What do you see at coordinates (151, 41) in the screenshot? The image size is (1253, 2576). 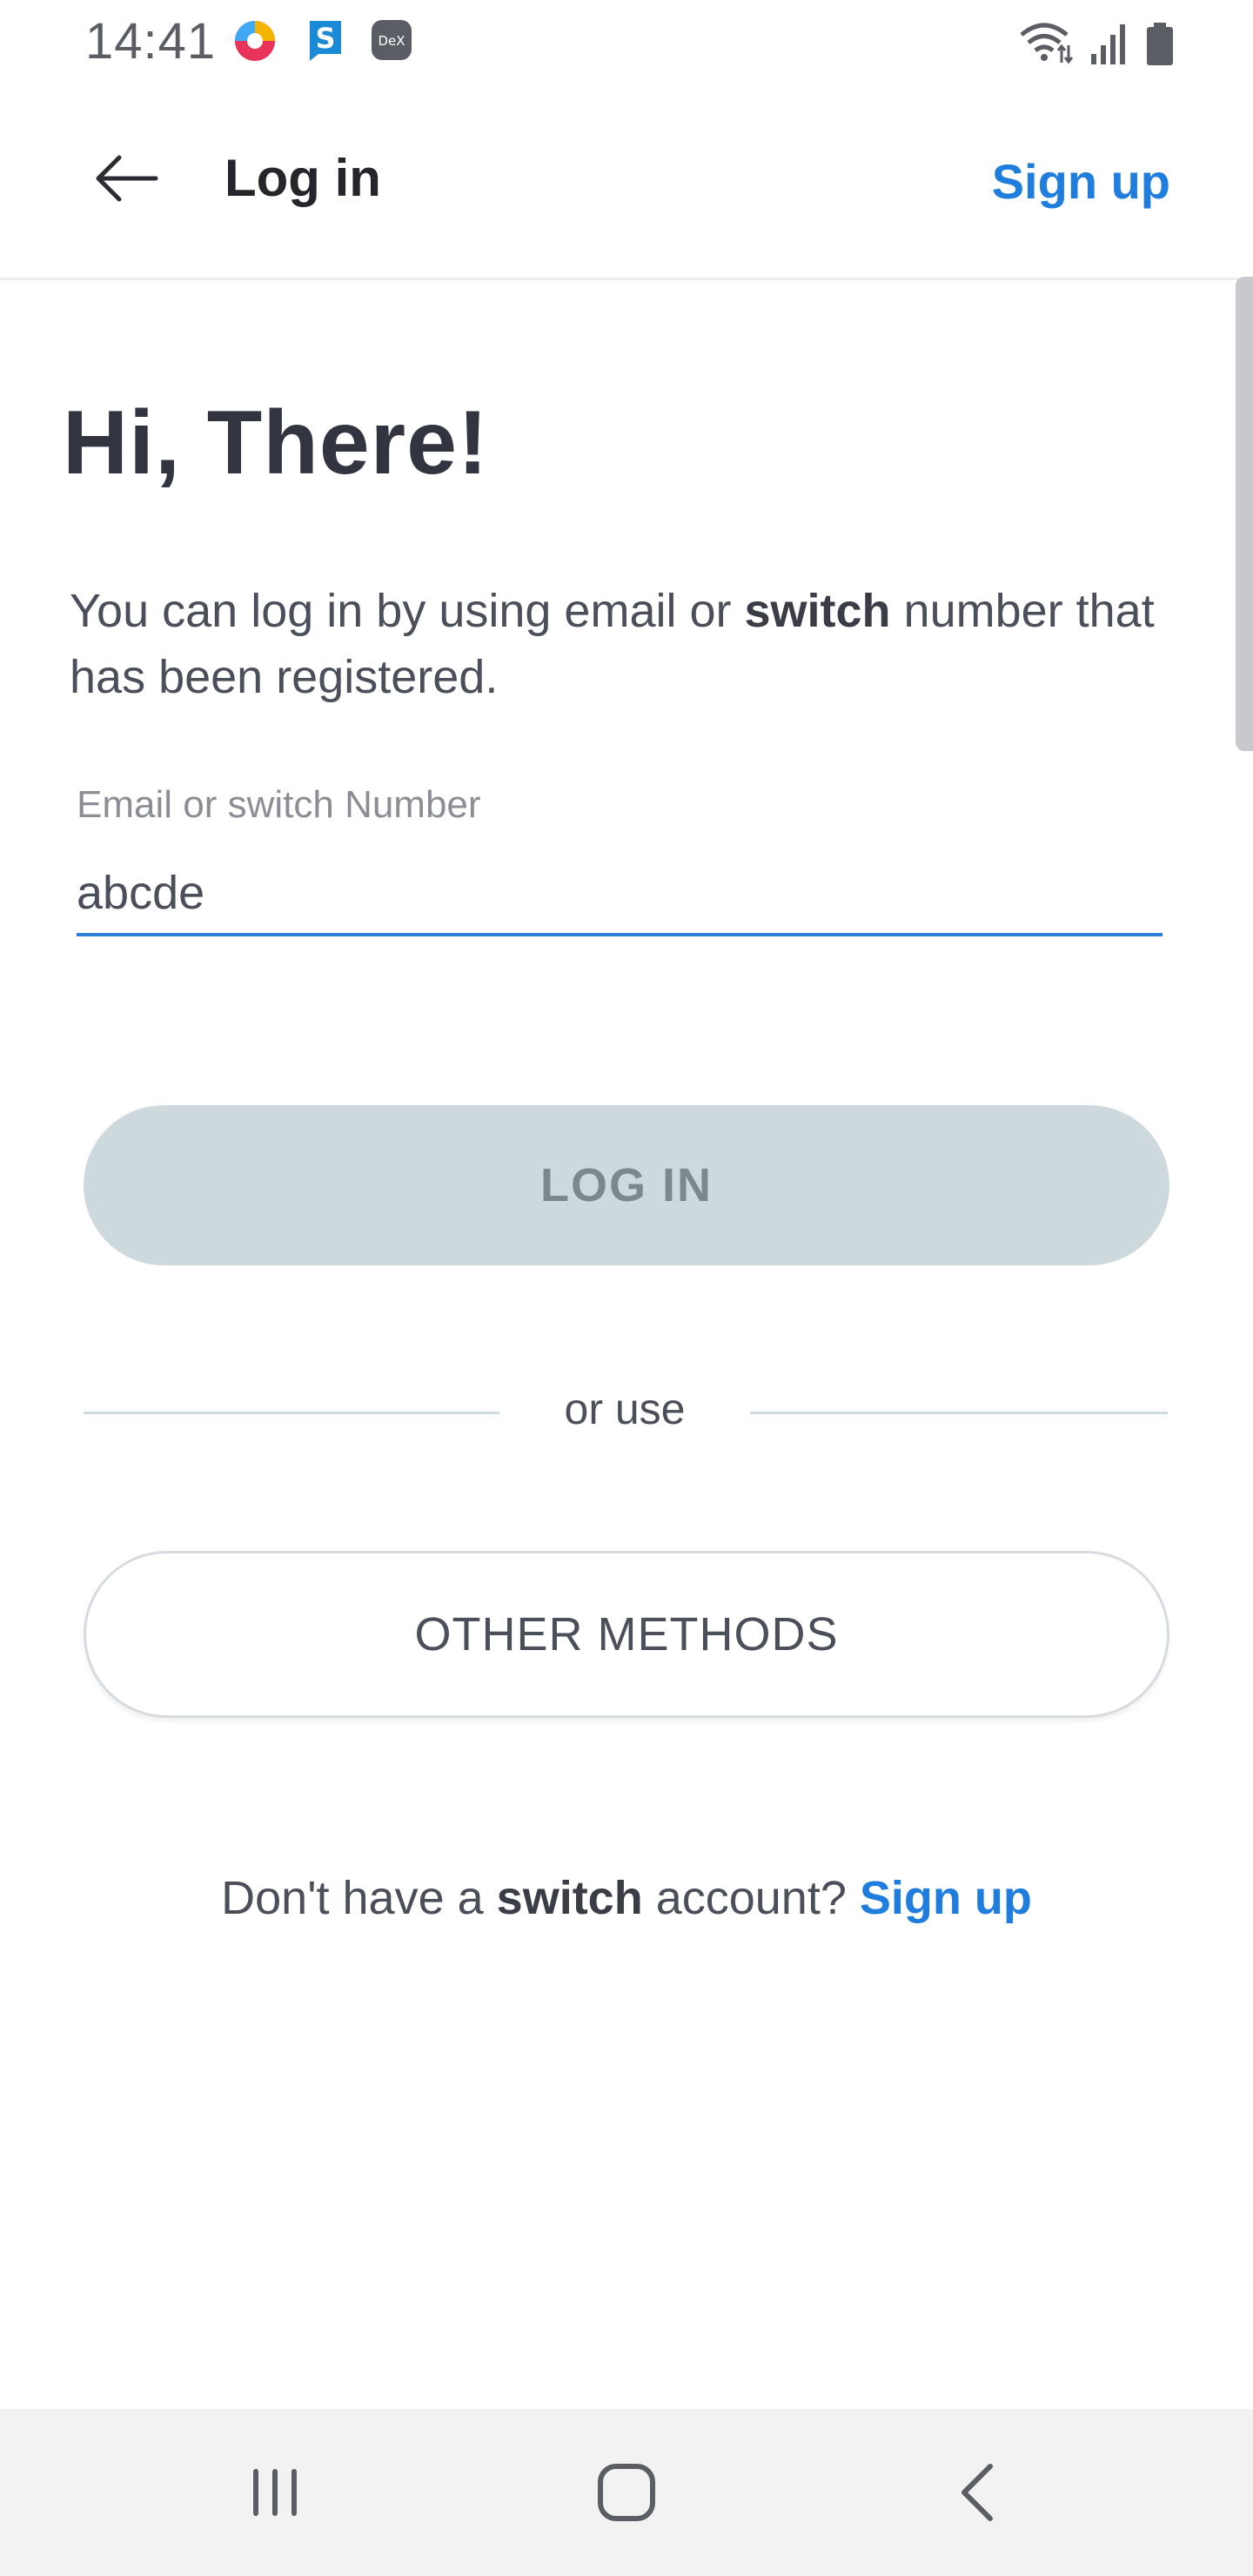 I see `status-time: 14:41` at bounding box center [151, 41].